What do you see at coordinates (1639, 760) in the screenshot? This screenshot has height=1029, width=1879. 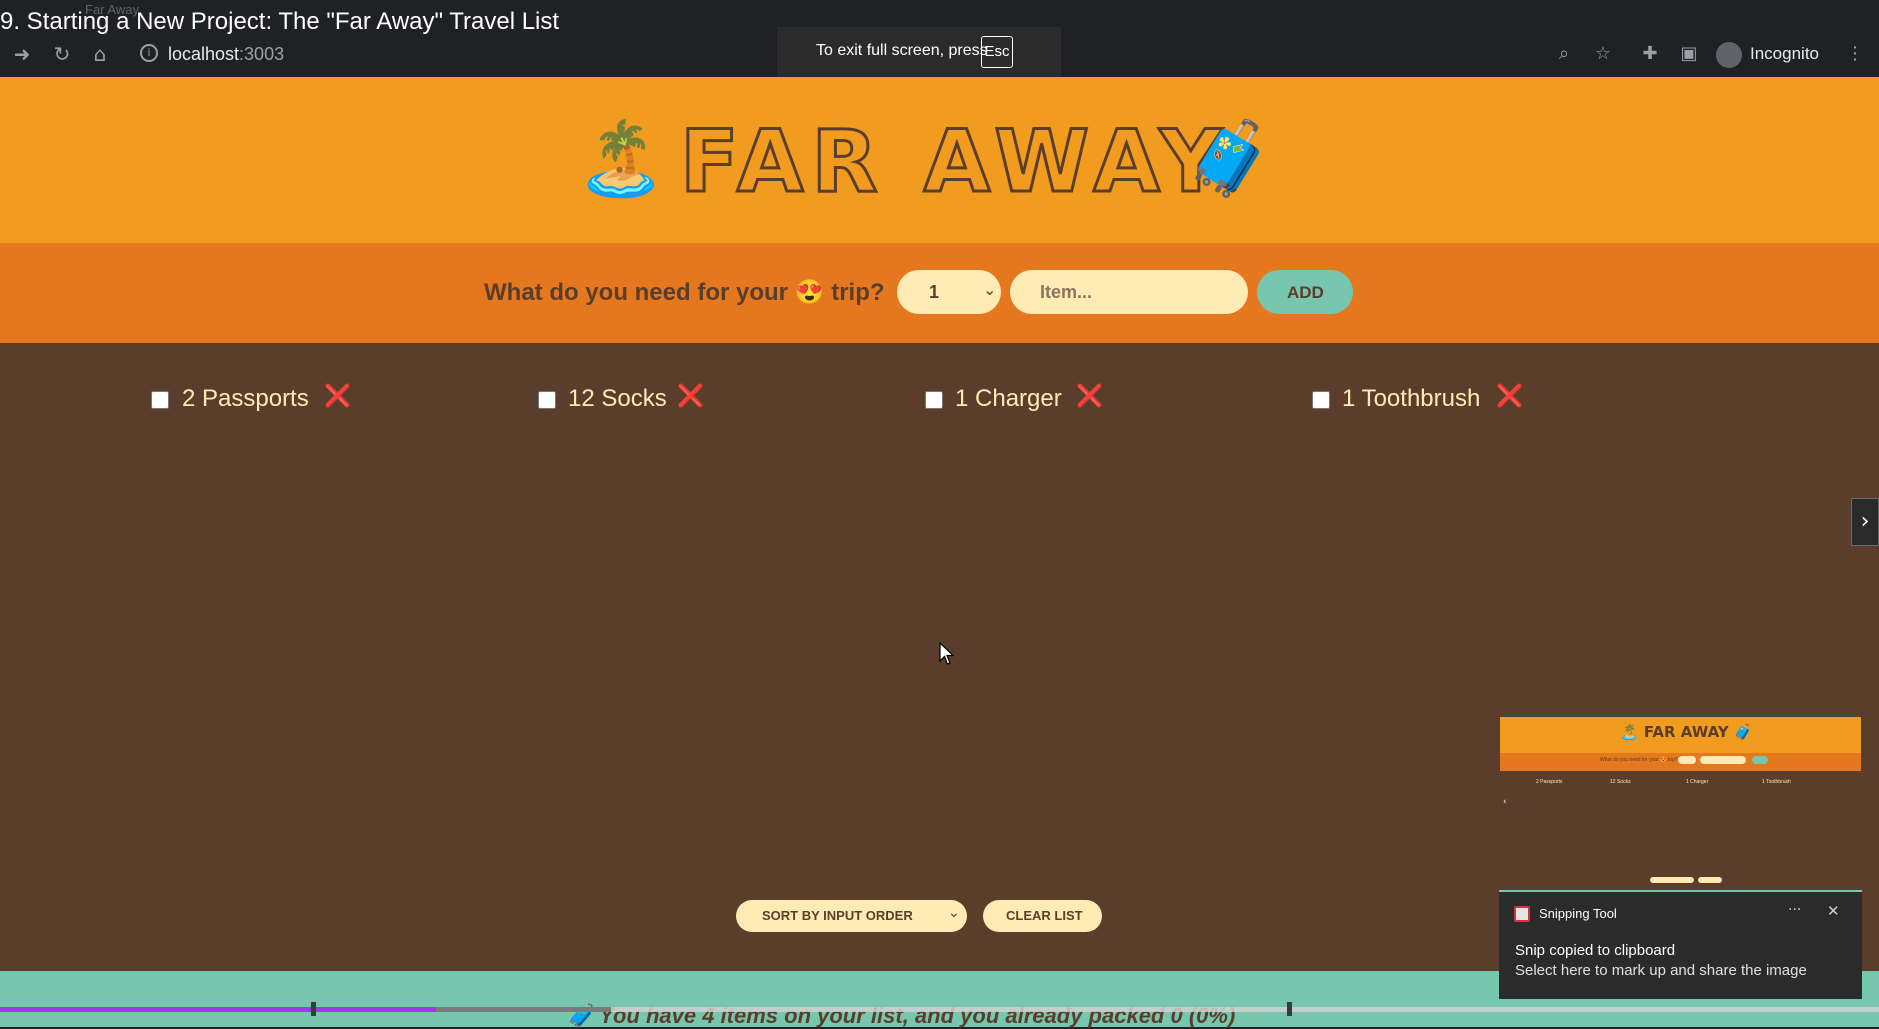 I see `thumb-question: What do you need for your 😍 trip?` at bounding box center [1639, 760].